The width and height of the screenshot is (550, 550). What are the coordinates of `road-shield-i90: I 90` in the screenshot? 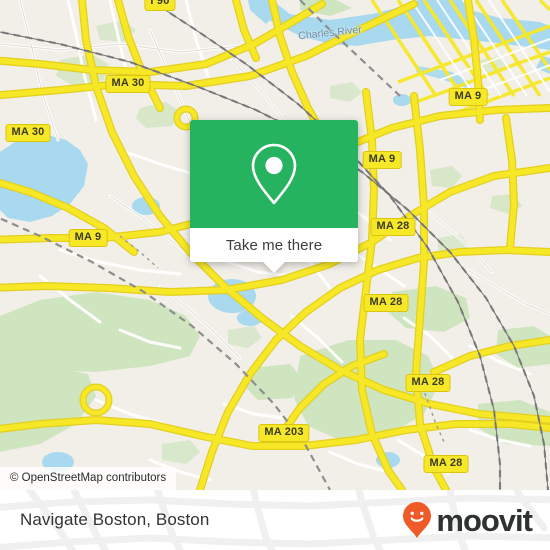 It's located at (160, 5).